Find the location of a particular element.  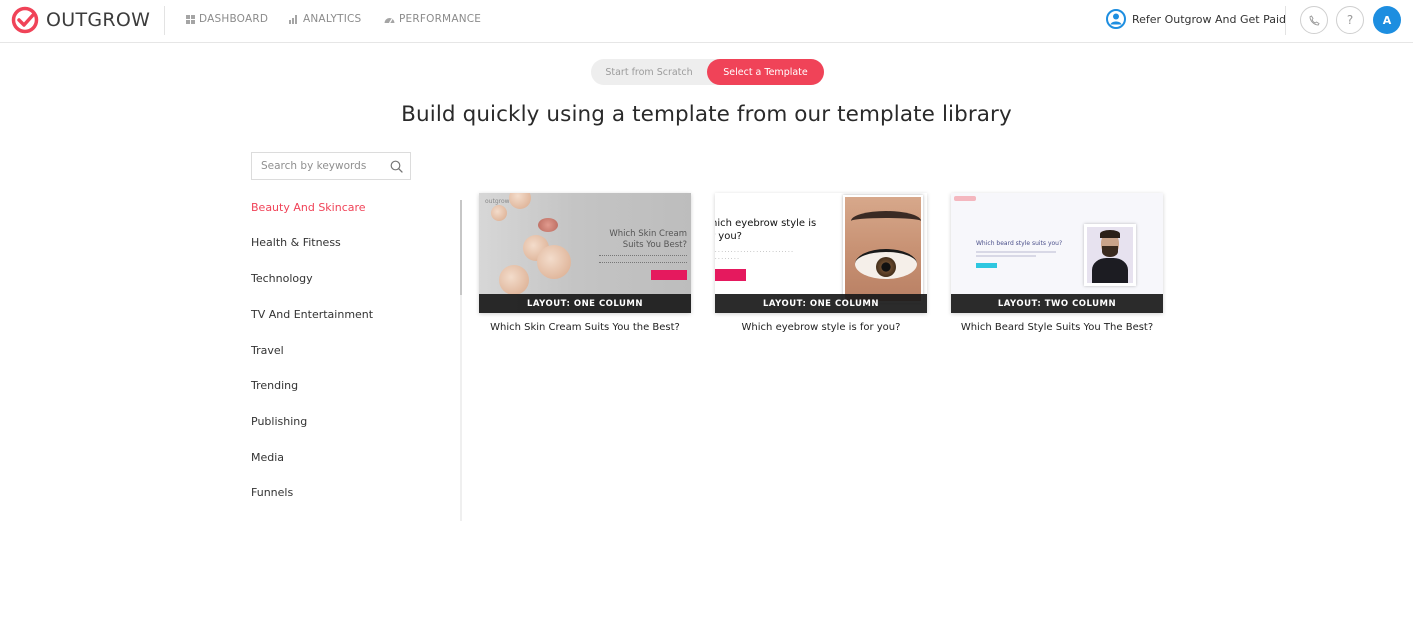

outgrow-logo-icon is located at coordinates (25, 20).